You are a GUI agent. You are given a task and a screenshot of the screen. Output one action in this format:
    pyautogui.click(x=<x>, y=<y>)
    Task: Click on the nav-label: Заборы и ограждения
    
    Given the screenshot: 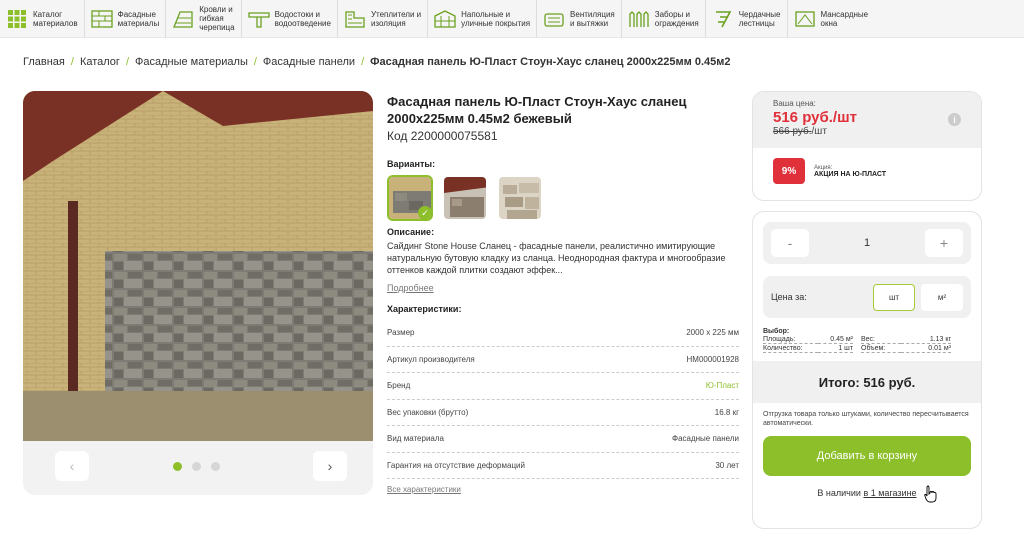 What is the action you would take?
    pyautogui.click(x=676, y=18)
    